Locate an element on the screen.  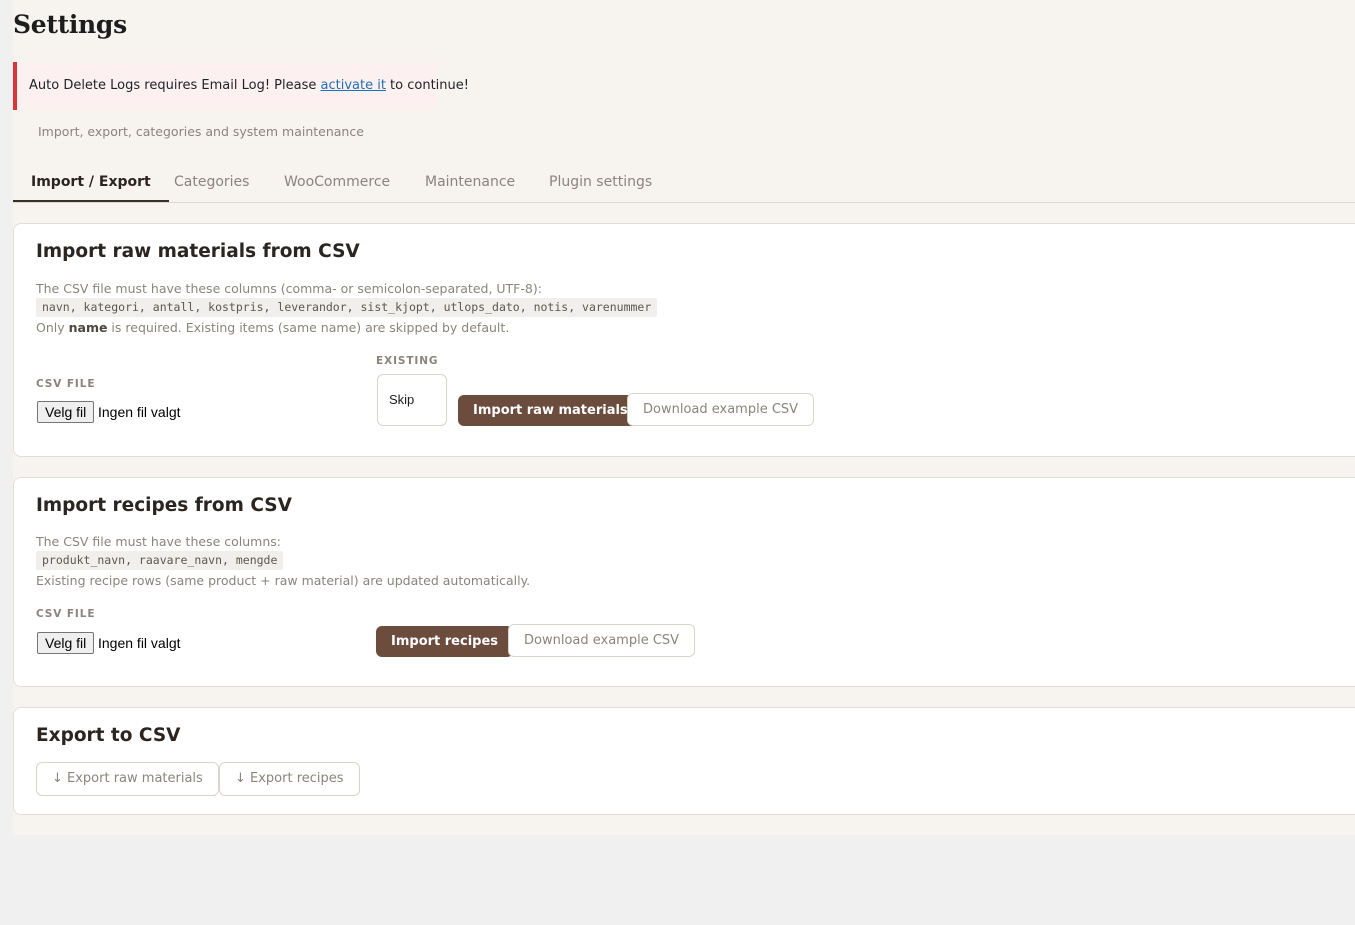
existing-label: EXISTING is located at coordinates (407, 361).